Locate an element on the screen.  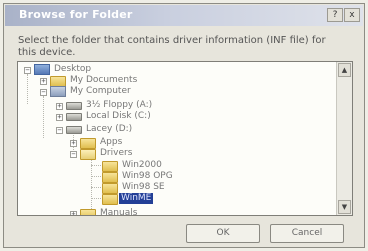
title-bar: Browse for Folder ? x is located at coordinates (184, 15).